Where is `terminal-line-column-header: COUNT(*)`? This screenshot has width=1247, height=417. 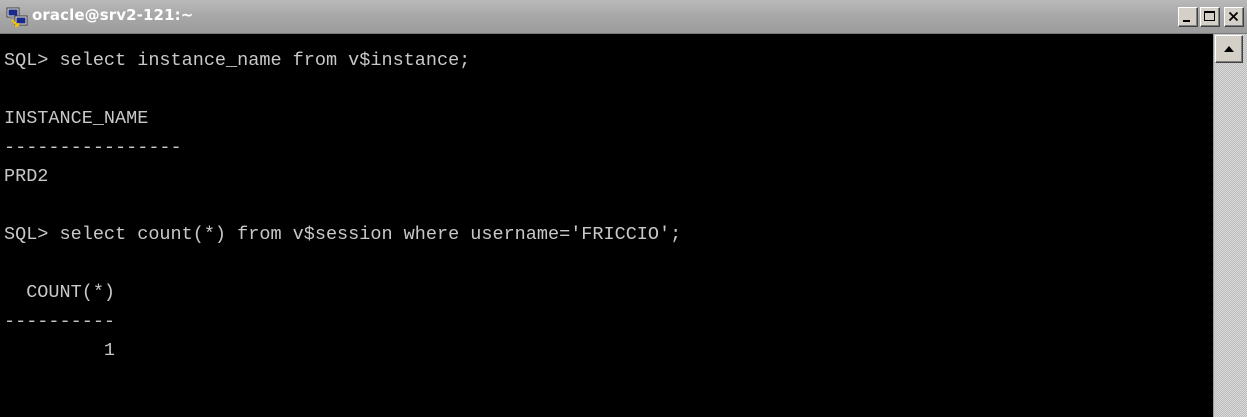
terminal-line-column-header: COUNT(*) is located at coordinates (60, 292).